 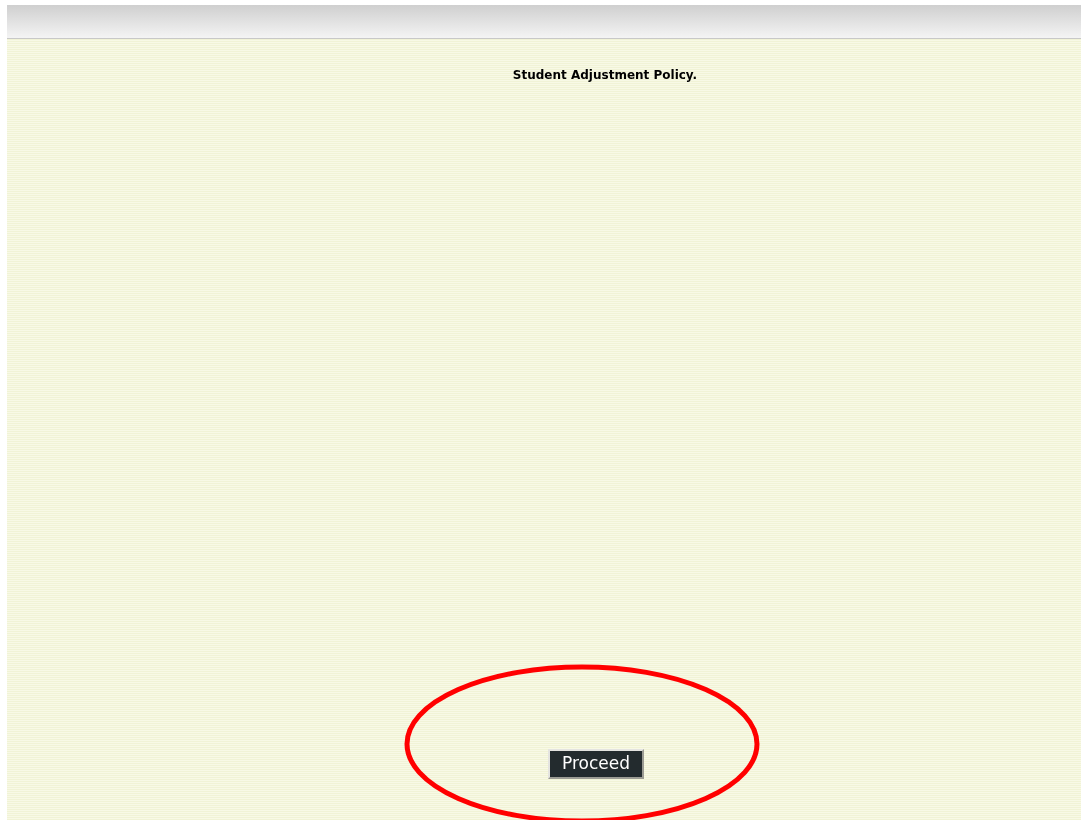 I want to click on page-title: Student Adjustment Policy., so click(x=605, y=75).